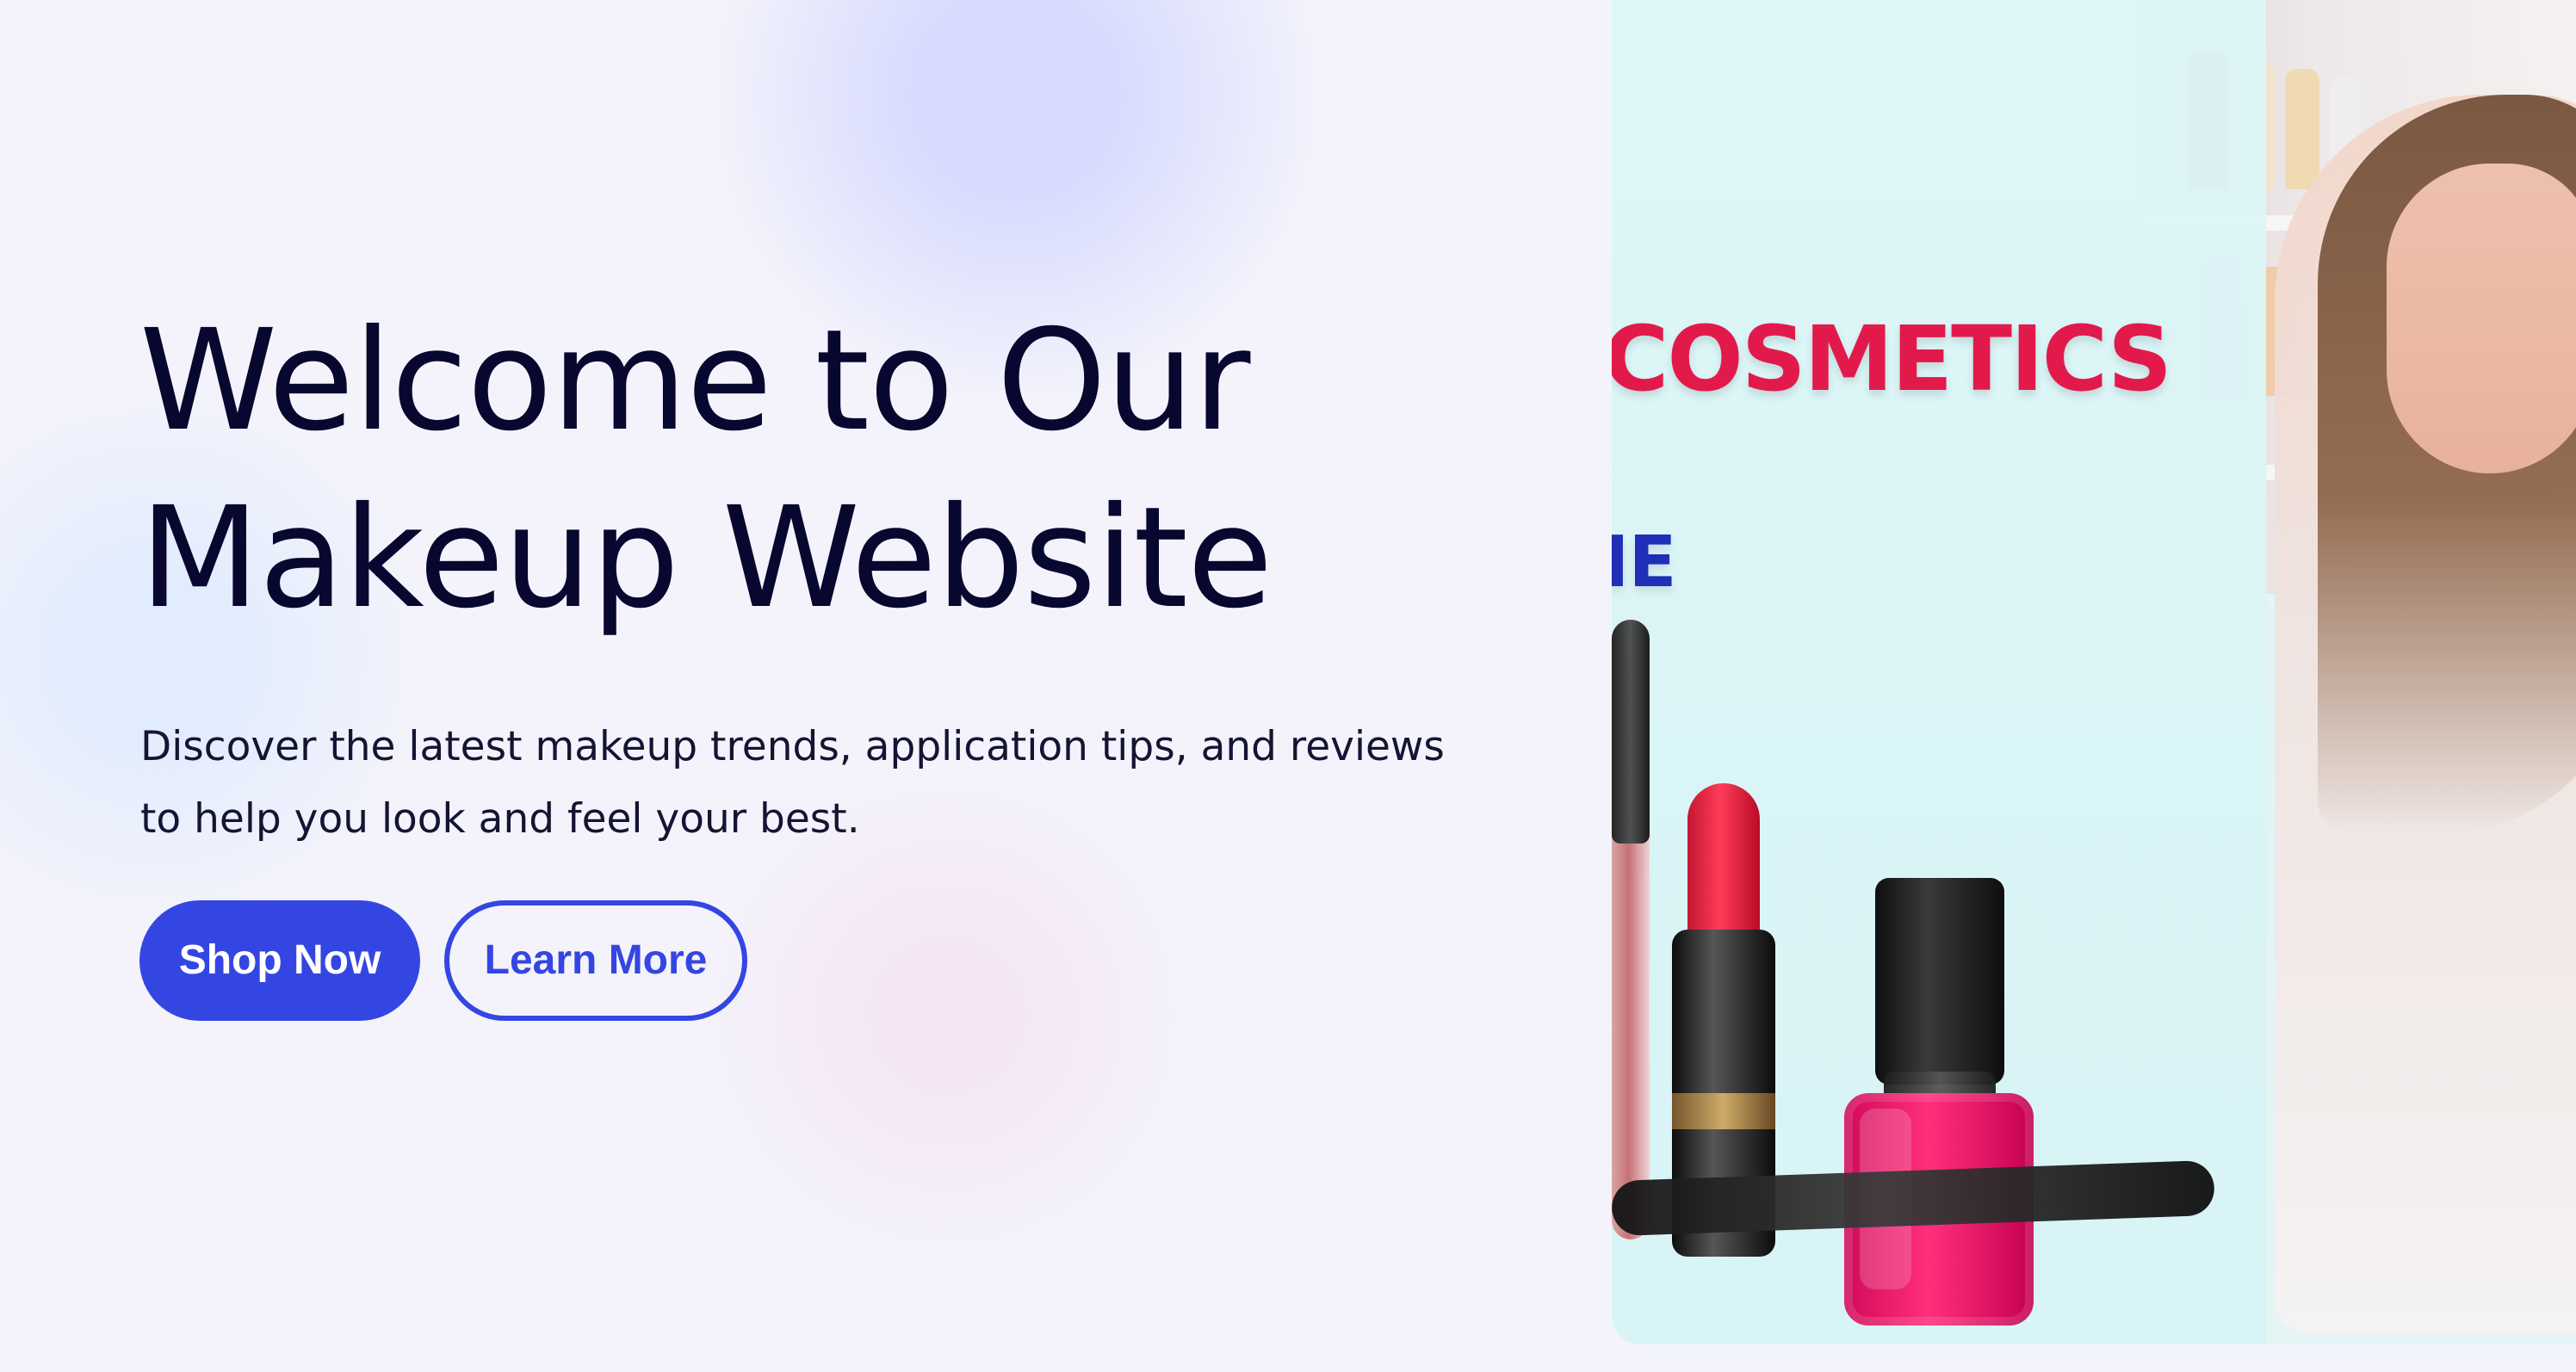 This screenshot has width=2576, height=1372. I want to click on hero-actions: Shop Now Learn More, so click(443, 960).